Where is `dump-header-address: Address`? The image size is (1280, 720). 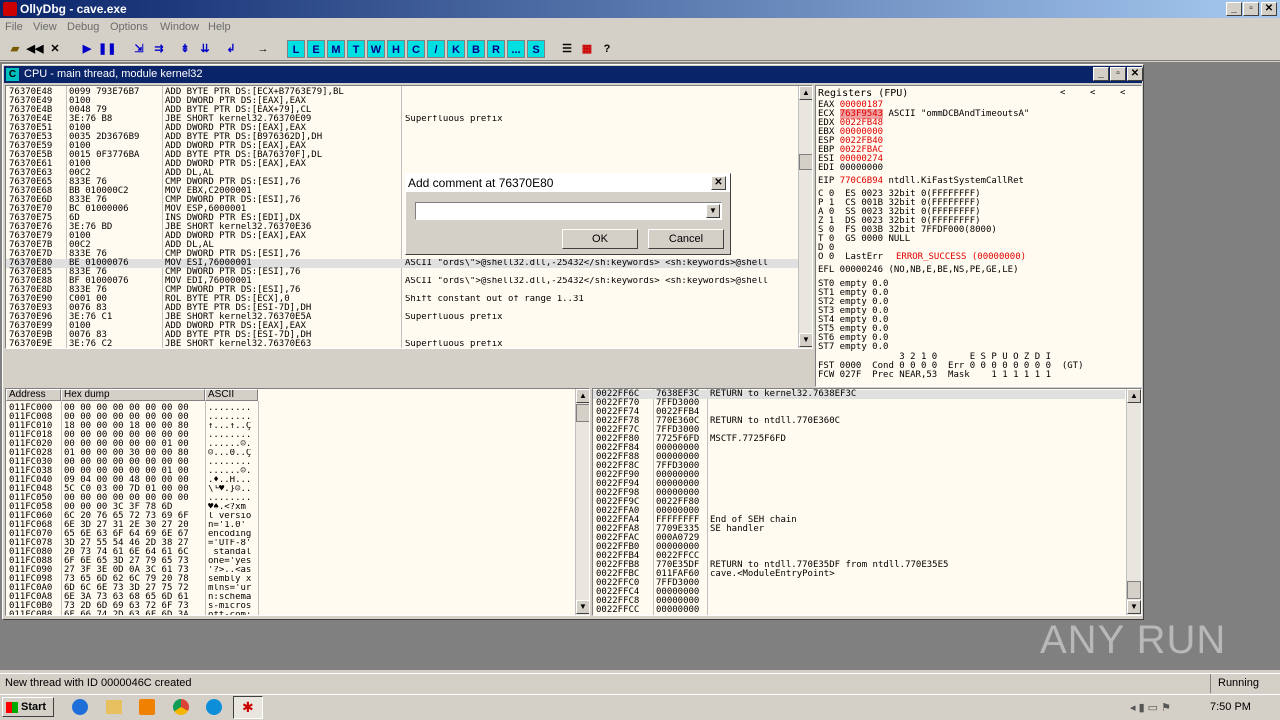 dump-header-address: Address is located at coordinates (33, 395).